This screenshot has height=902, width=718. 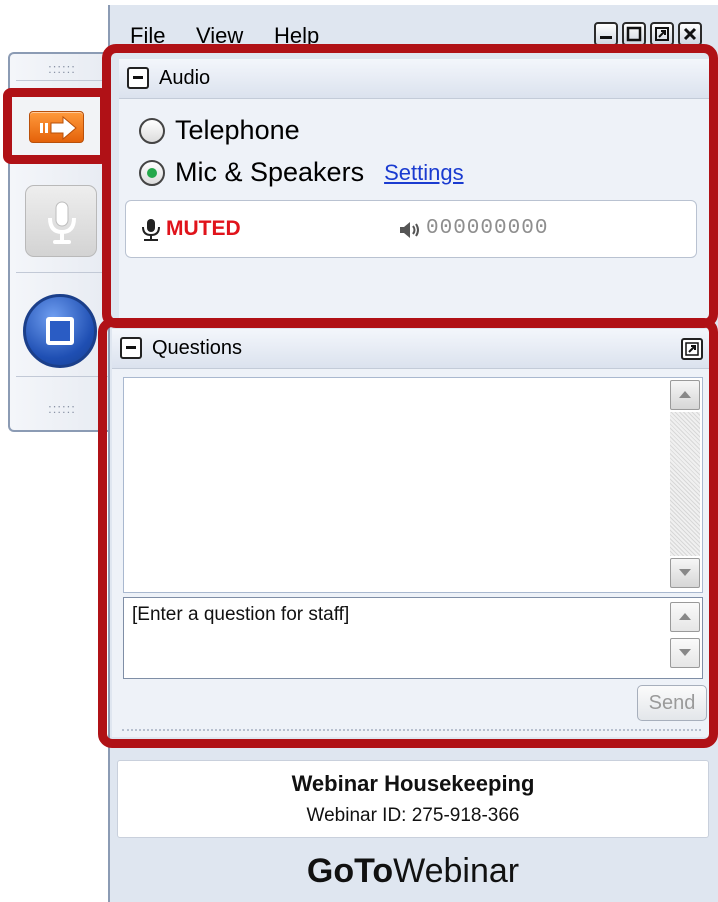 What do you see at coordinates (414, 27) in the screenshot?
I see `menu-bar: File View Help` at bounding box center [414, 27].